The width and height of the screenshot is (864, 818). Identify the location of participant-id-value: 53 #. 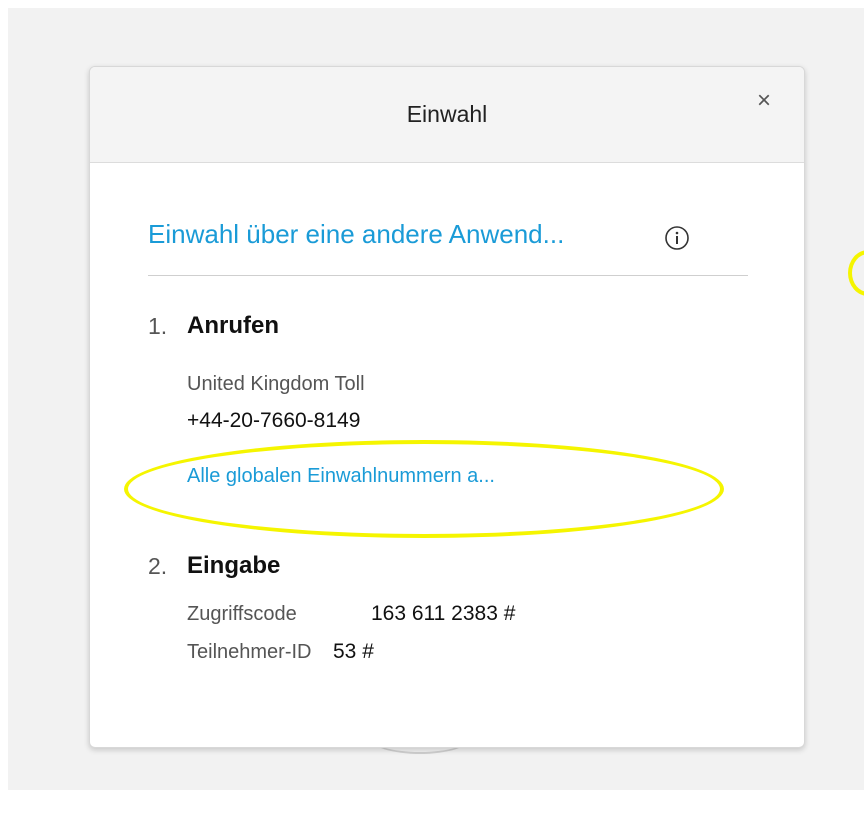
(353, 651).